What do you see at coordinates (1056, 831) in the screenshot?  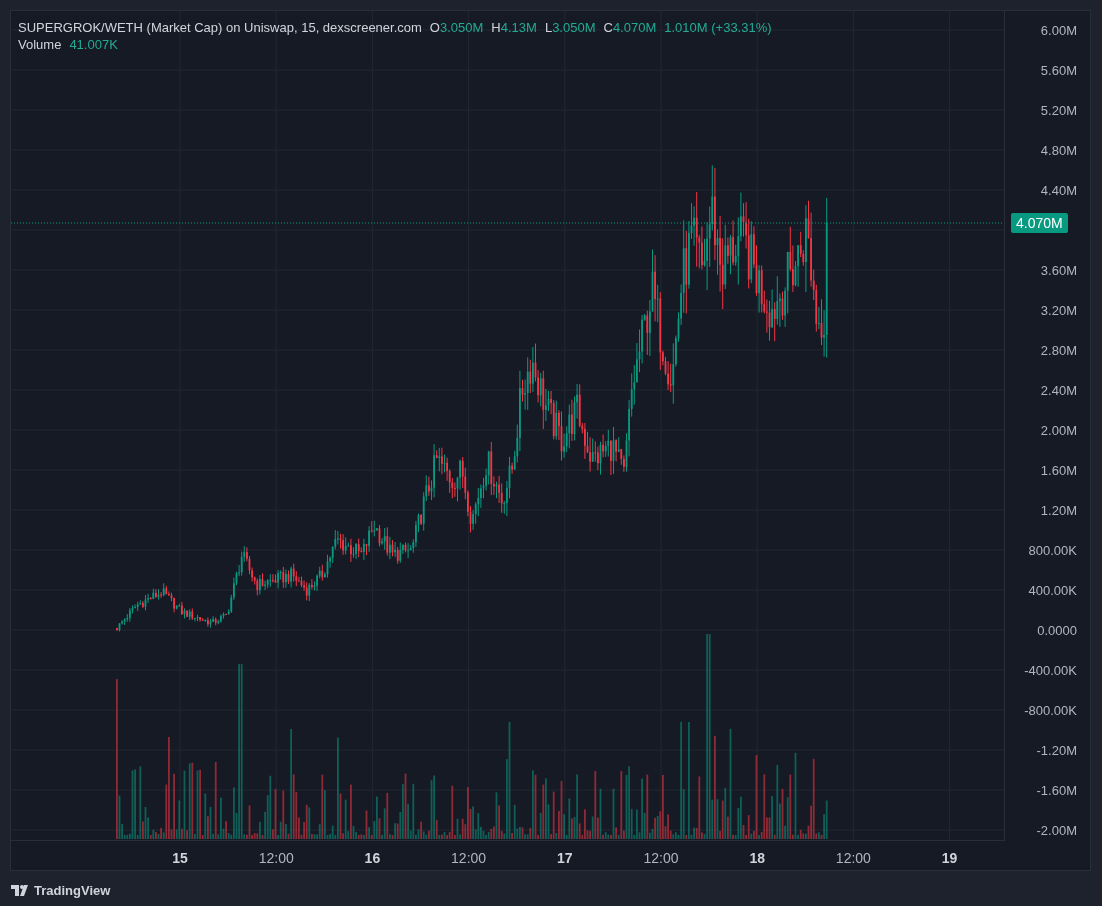 I see `price-axis-label: -2.00M` at bounding box center [1056, 831].